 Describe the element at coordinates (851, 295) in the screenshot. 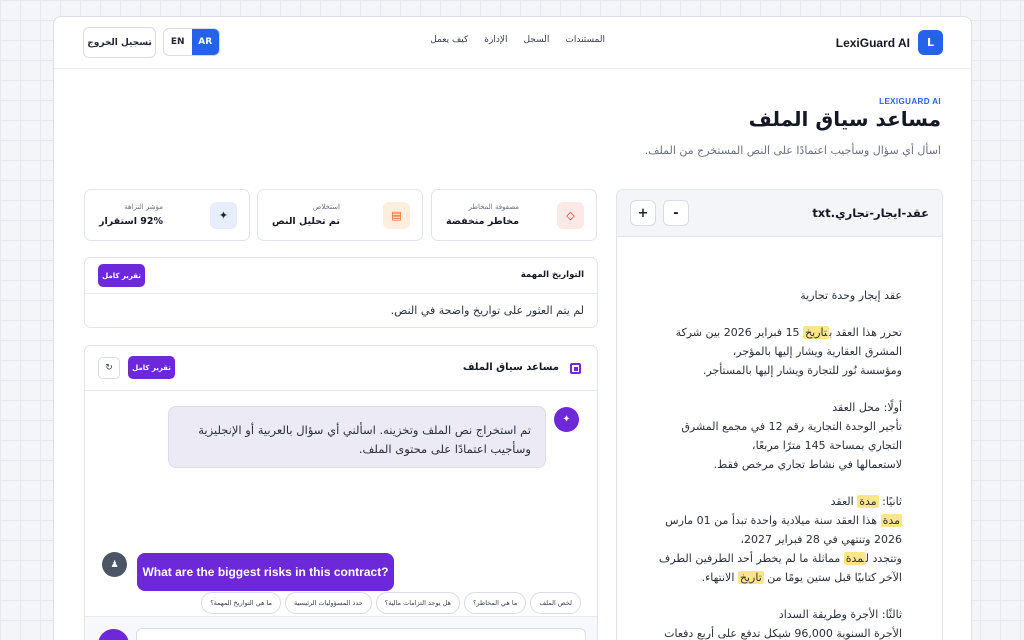

I see `doc-heading: عقد إيجار وحدة تجارية` at that location.